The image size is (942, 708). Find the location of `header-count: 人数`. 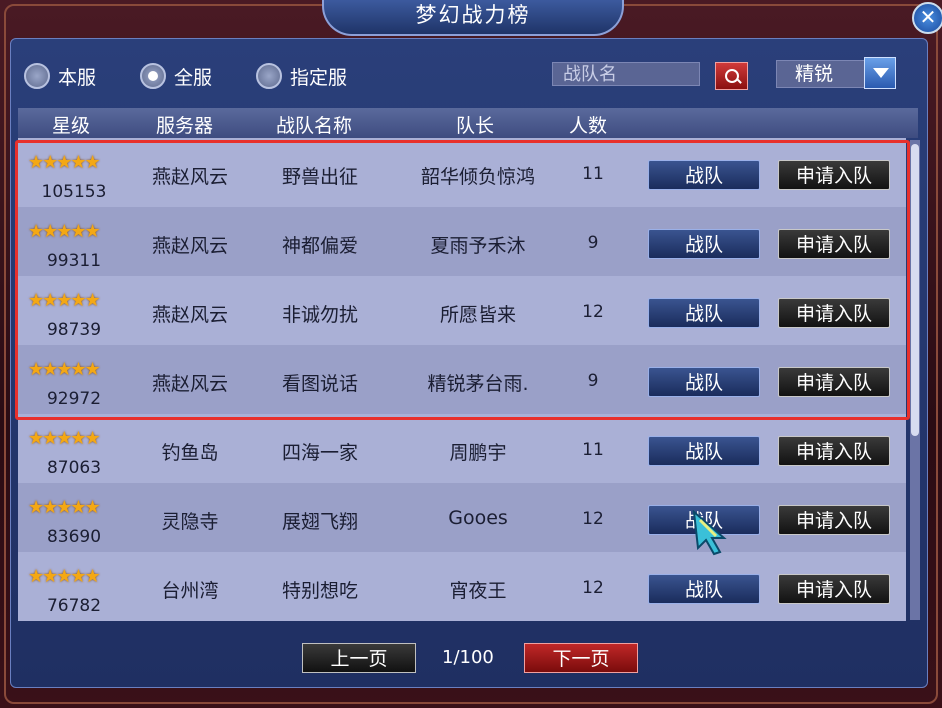

header-count: 人数 is located at coordinates (588, 126).